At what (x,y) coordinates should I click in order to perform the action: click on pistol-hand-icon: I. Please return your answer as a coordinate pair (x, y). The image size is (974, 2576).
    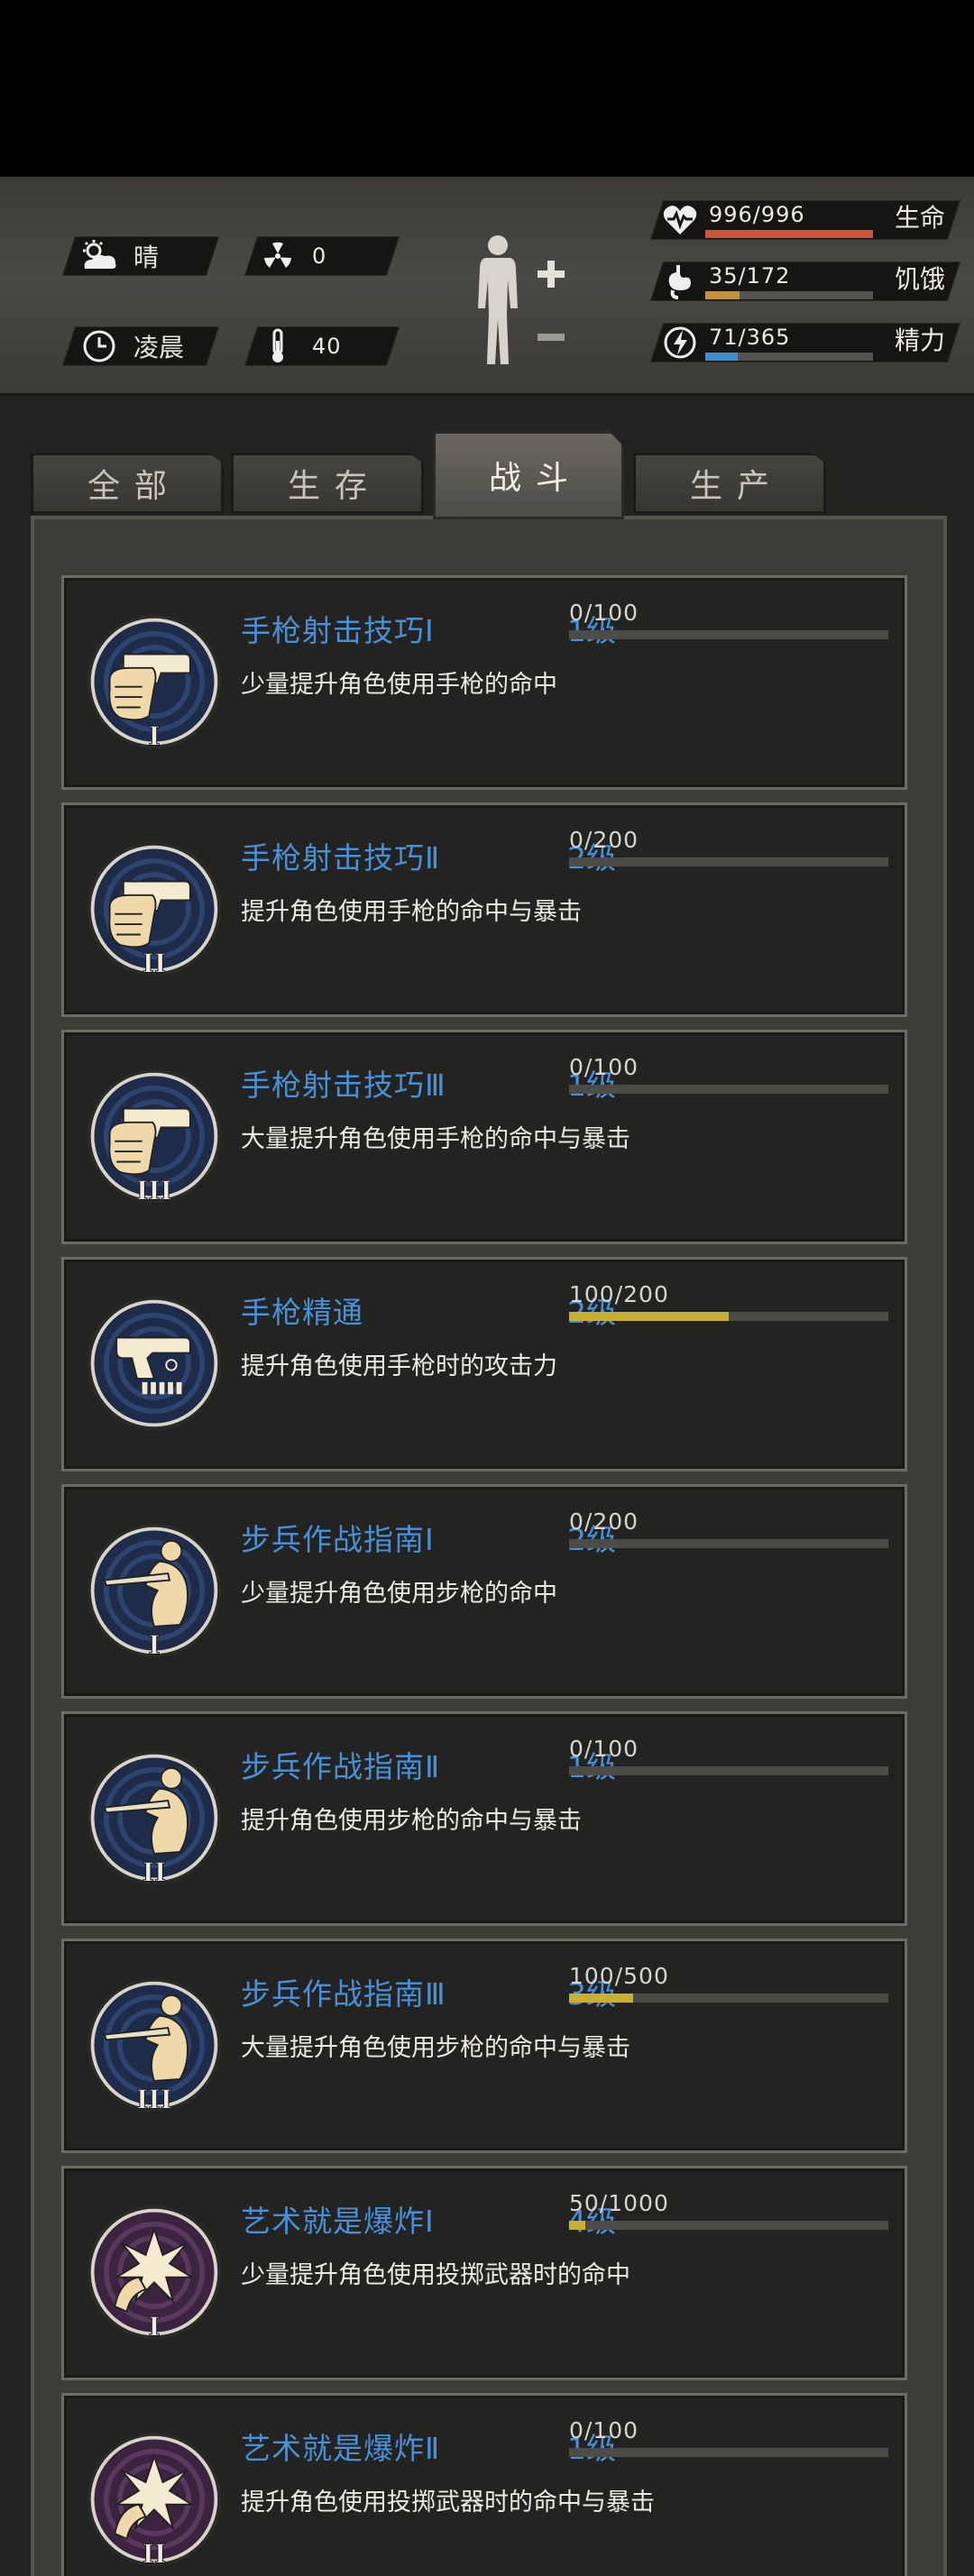
    Looking at the image, I should click on (155, 681).